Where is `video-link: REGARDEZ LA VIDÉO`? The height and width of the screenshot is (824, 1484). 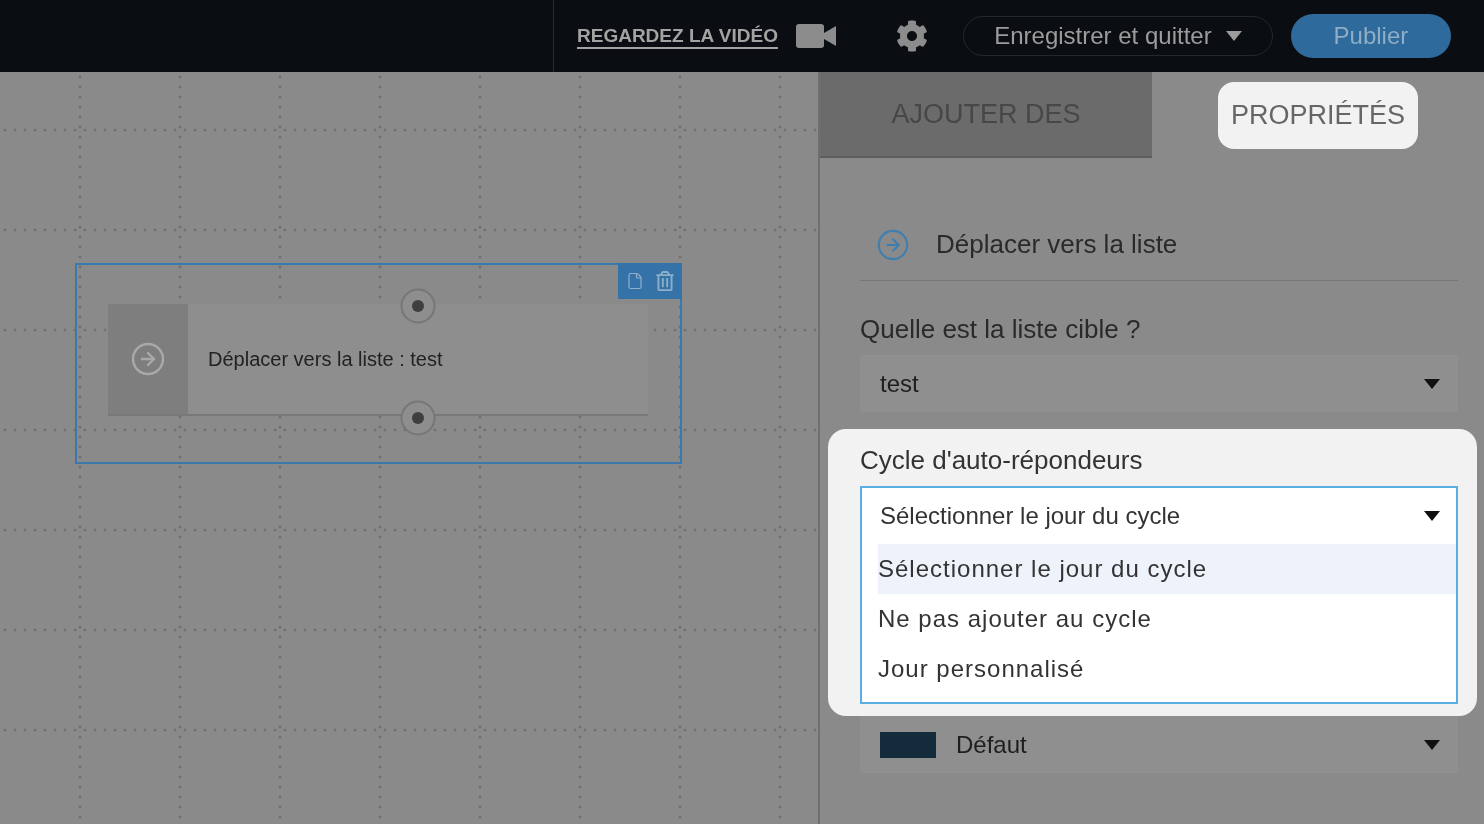
video-link: REGARDEZ LA VIDÉO is located at coordinates (677, 36).